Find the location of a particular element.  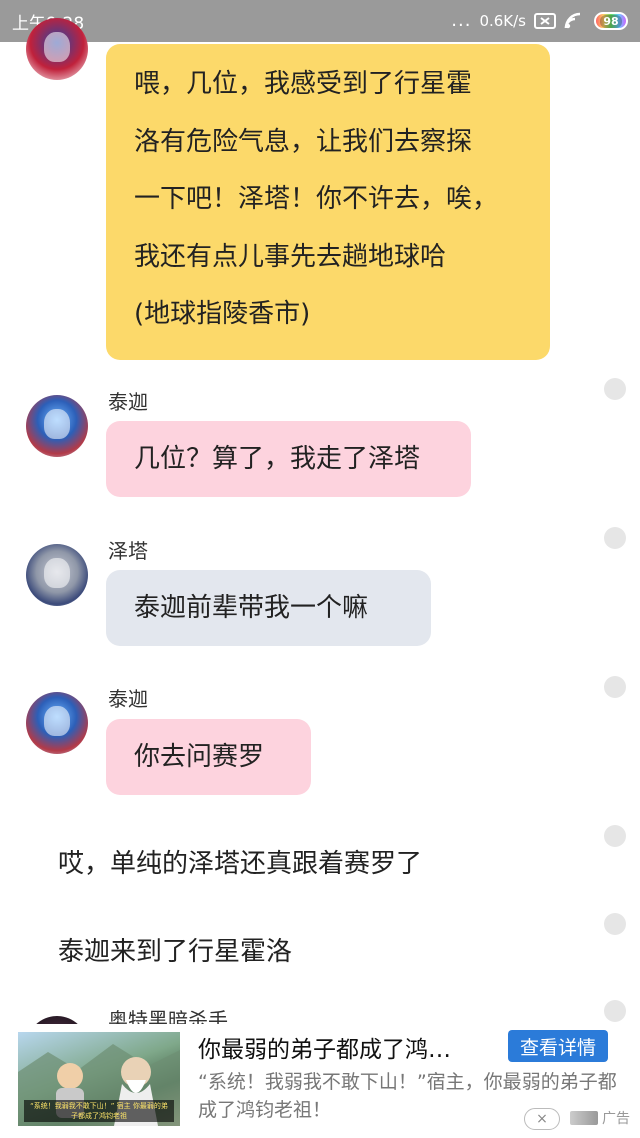

status-bar: 上午9:28 ... 0.6K/s 98 is located at coordinates (320, 21).